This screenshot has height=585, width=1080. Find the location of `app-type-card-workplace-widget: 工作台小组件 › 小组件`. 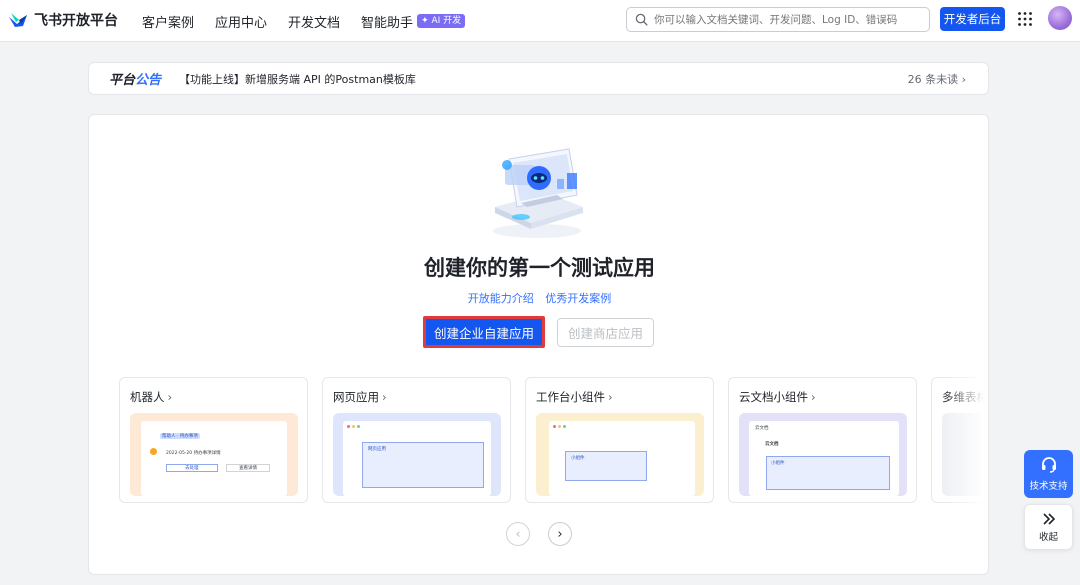

app-type-card-workplace-widget: 工作台小组件 › 小组件 is located at coordinates (619, 440).